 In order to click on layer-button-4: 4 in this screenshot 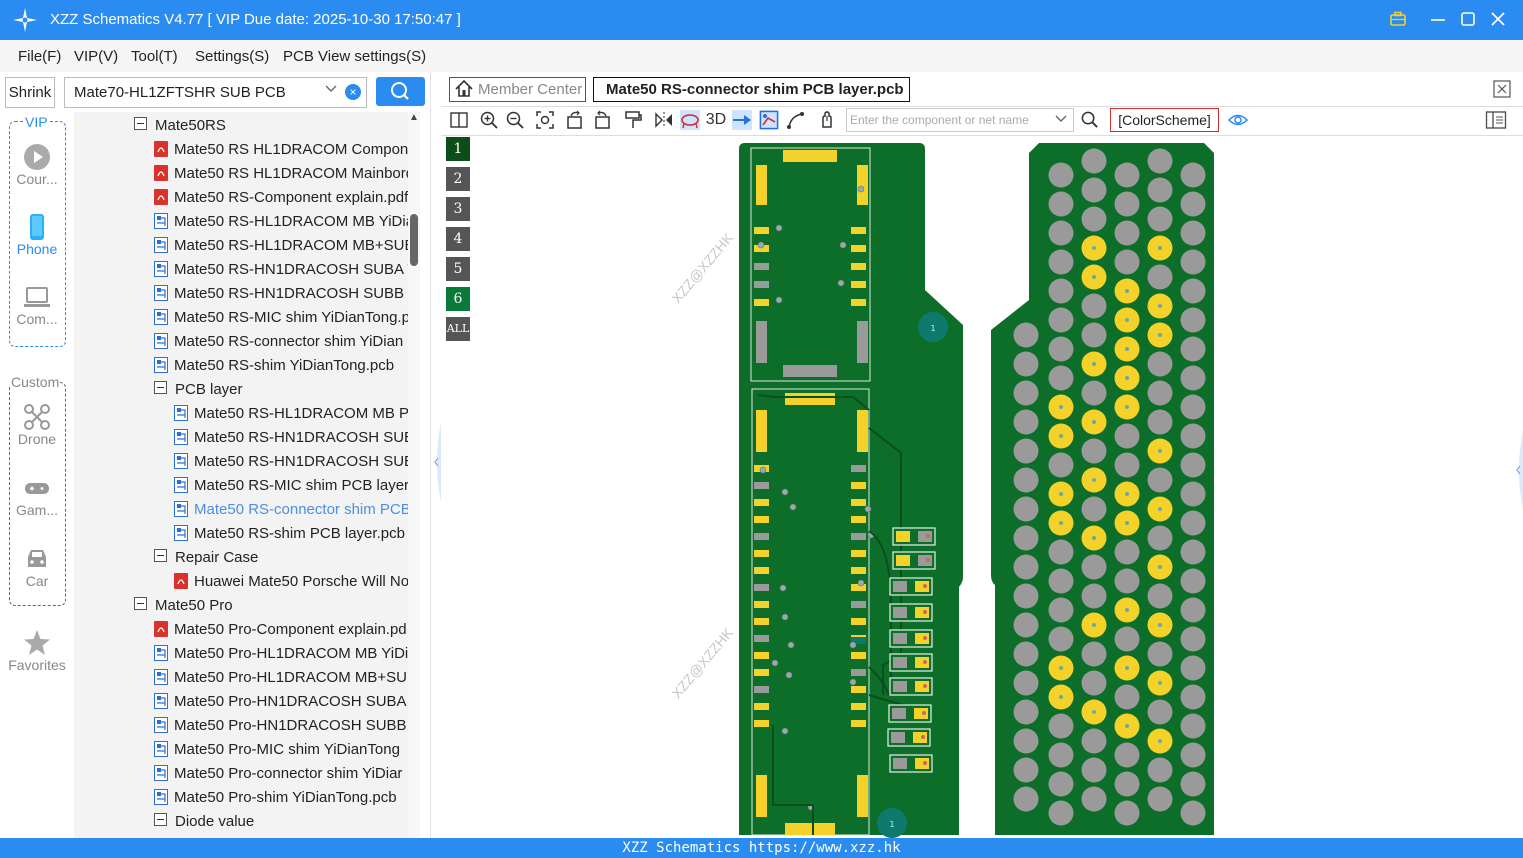, I will do `click(458, 239)`.